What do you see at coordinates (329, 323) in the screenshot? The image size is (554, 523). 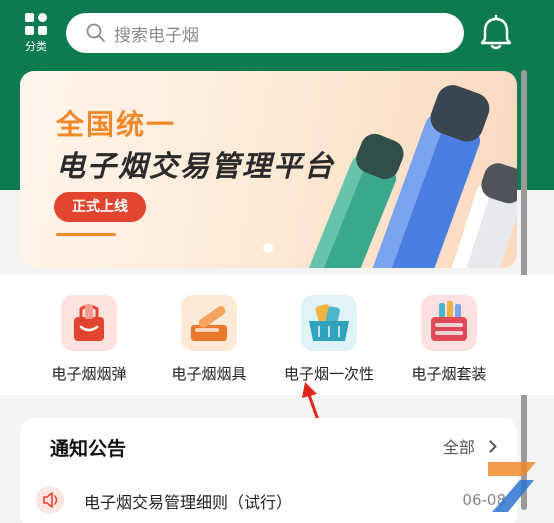 I see `disposable-basket-icon` at bounding box center [329, 323].